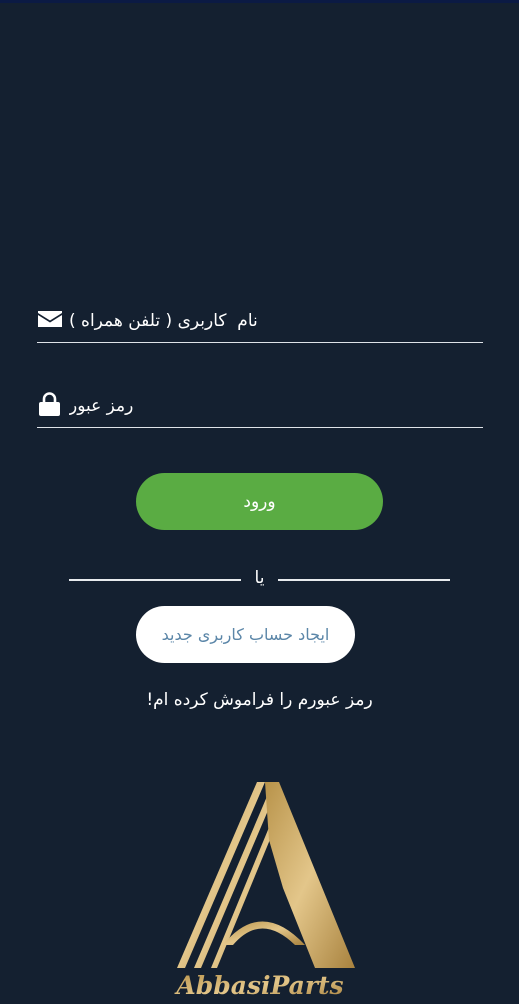  Describe the element at coordinates (245, 634) in the screenshot. I see `create-account-button: ایجاد حساب کاربری جدید` at that location.